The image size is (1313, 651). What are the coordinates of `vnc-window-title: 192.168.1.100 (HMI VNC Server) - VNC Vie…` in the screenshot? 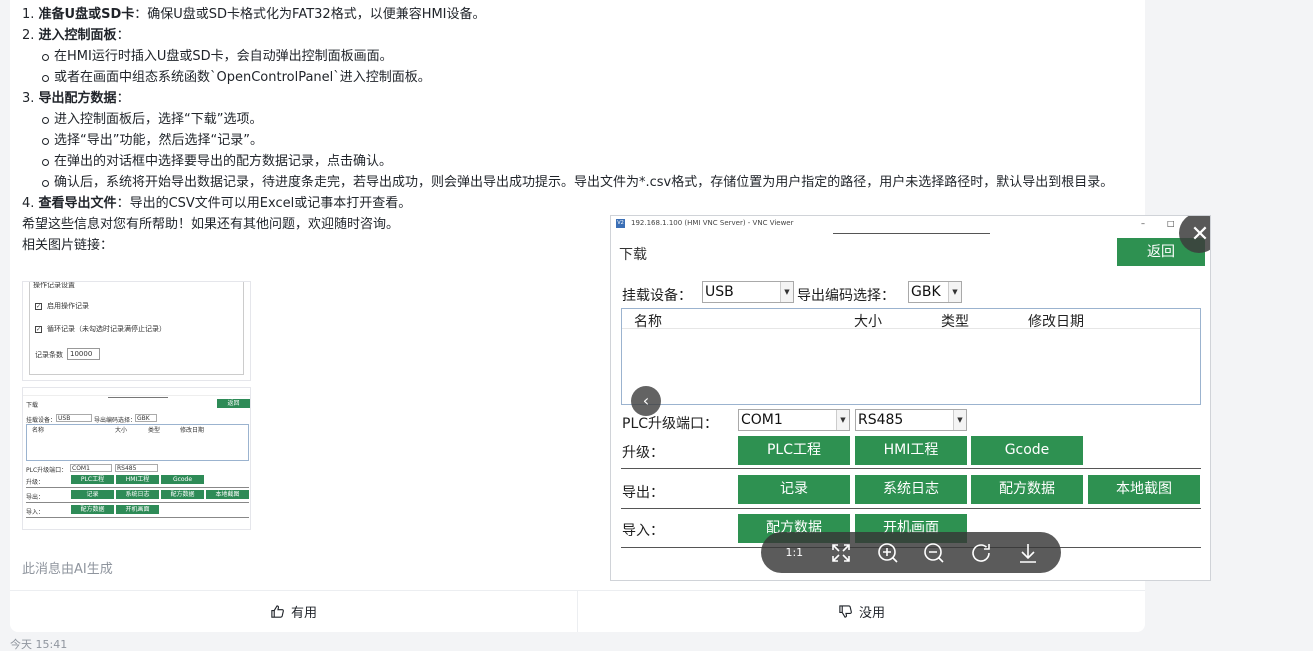 It's located at (712, 223).